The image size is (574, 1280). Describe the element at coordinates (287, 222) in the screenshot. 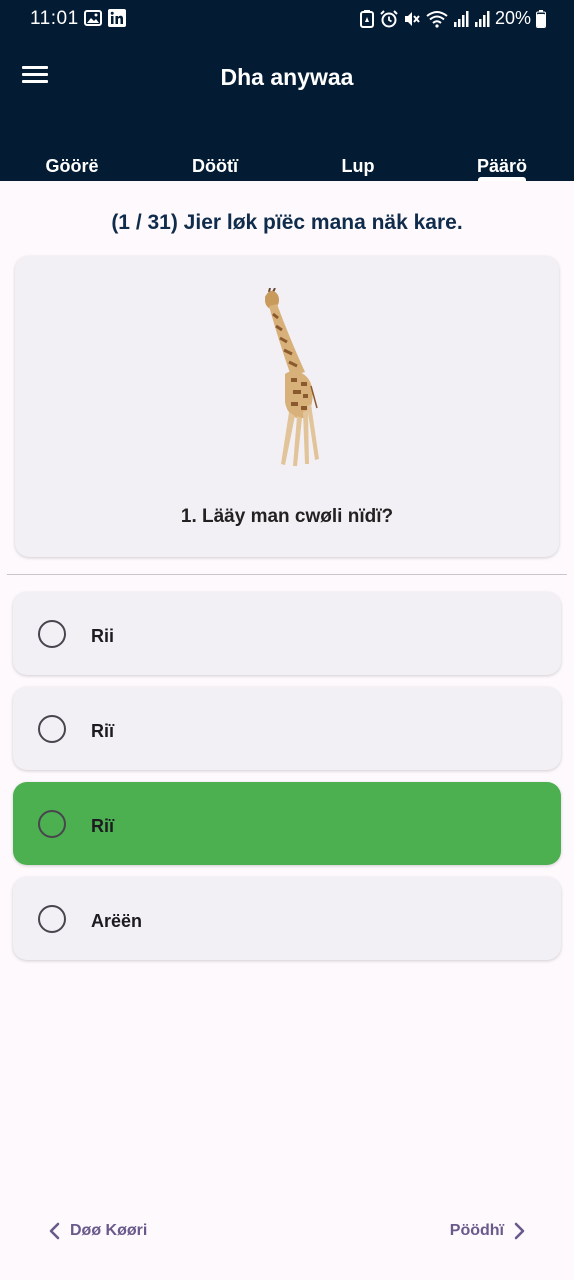

I see `quiz-progress-title: (1 / 31) Jier løk pïëc mana näk kare.` at that location.